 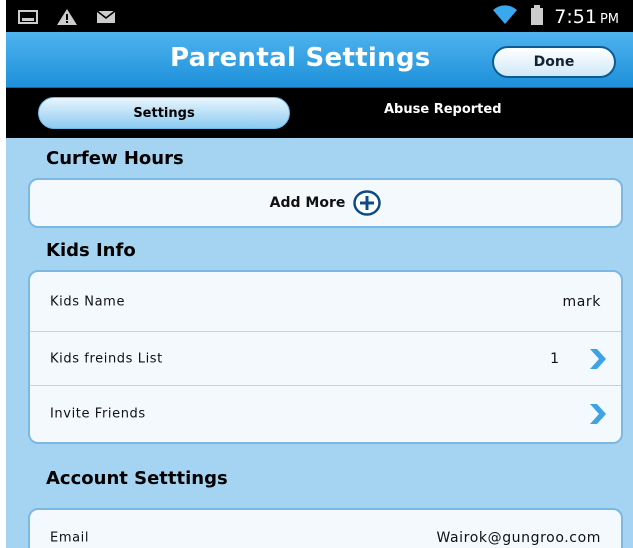 I want to click on email-value: Wairok@gungroo.com, so click(x=518, y=538).